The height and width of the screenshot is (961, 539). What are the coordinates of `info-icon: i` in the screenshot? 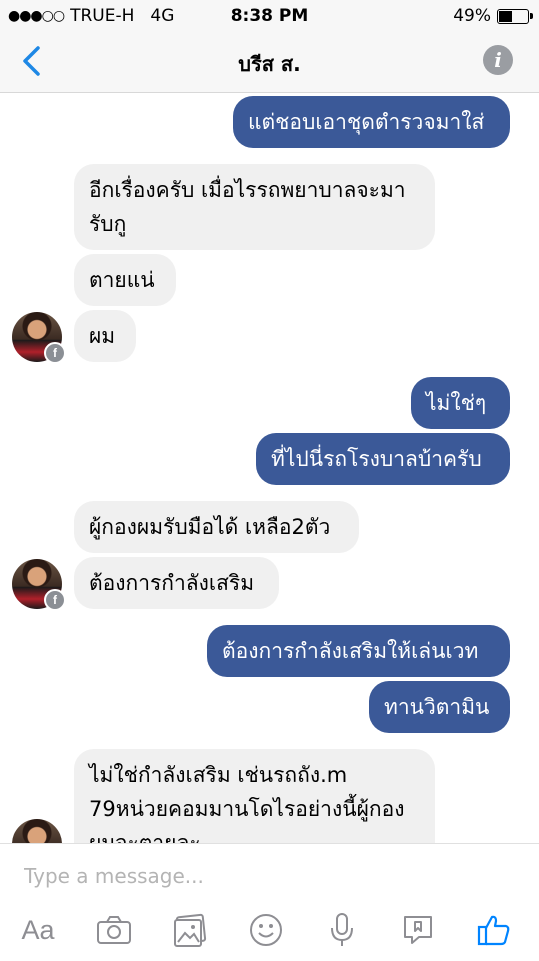 It's located at (498, 60).